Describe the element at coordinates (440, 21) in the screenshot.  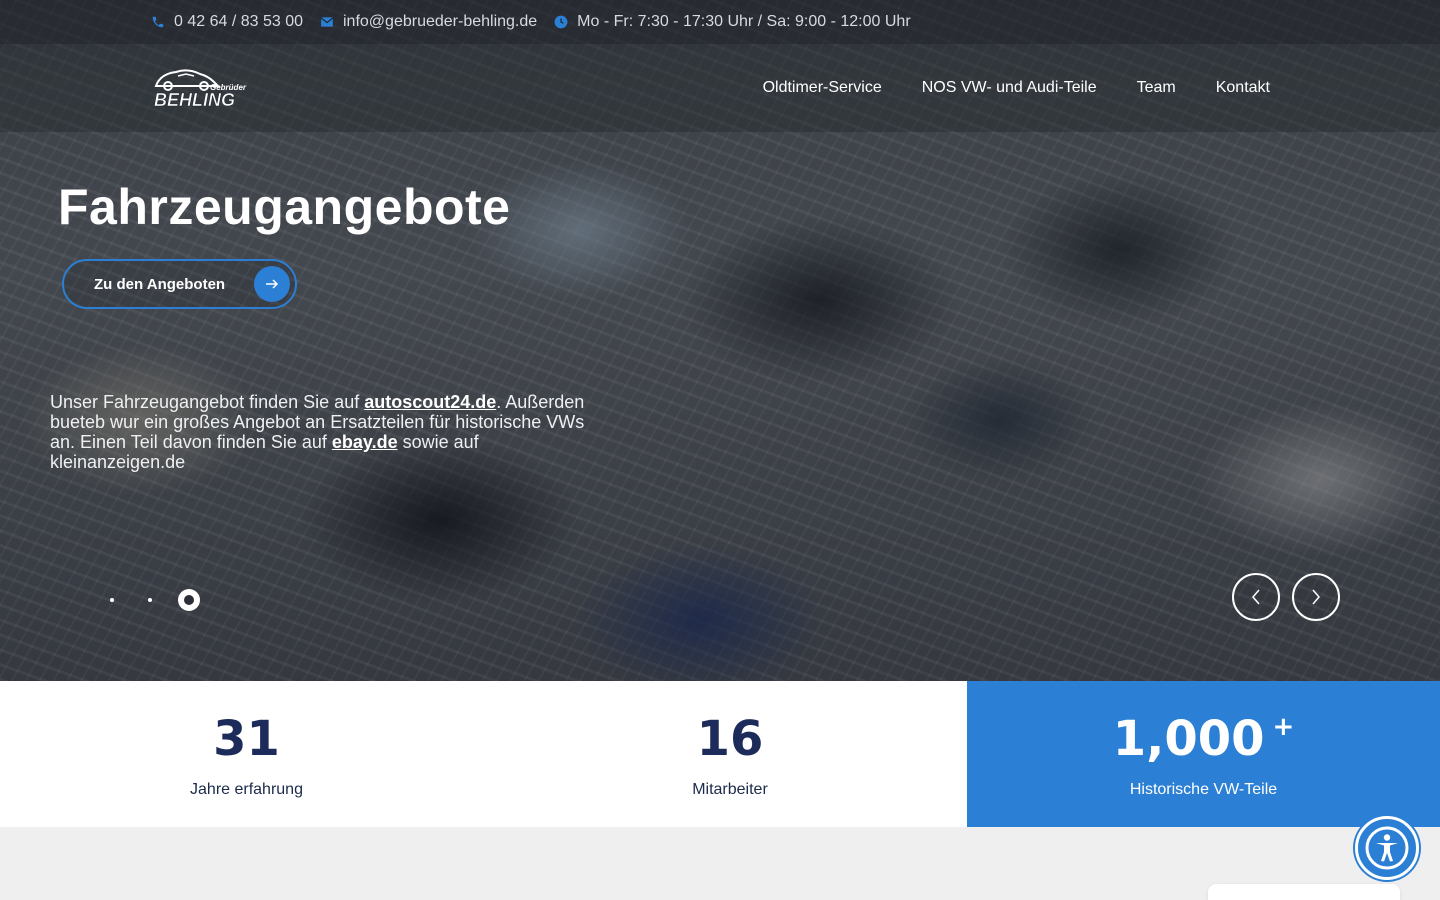
I see `email-address: info@gebrueder-behling.de` at that location.